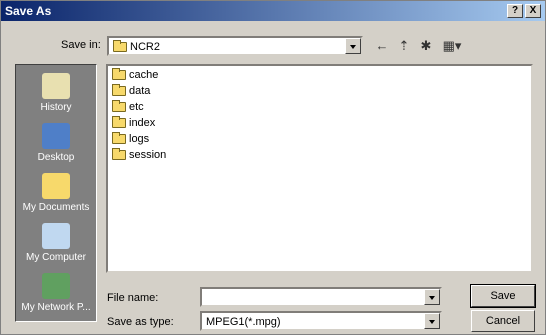 The width and height of the screenshot is (546, 335). Describe the element at coordinates (321, 297) in the screenshot. I see `file-name-input` at that location.